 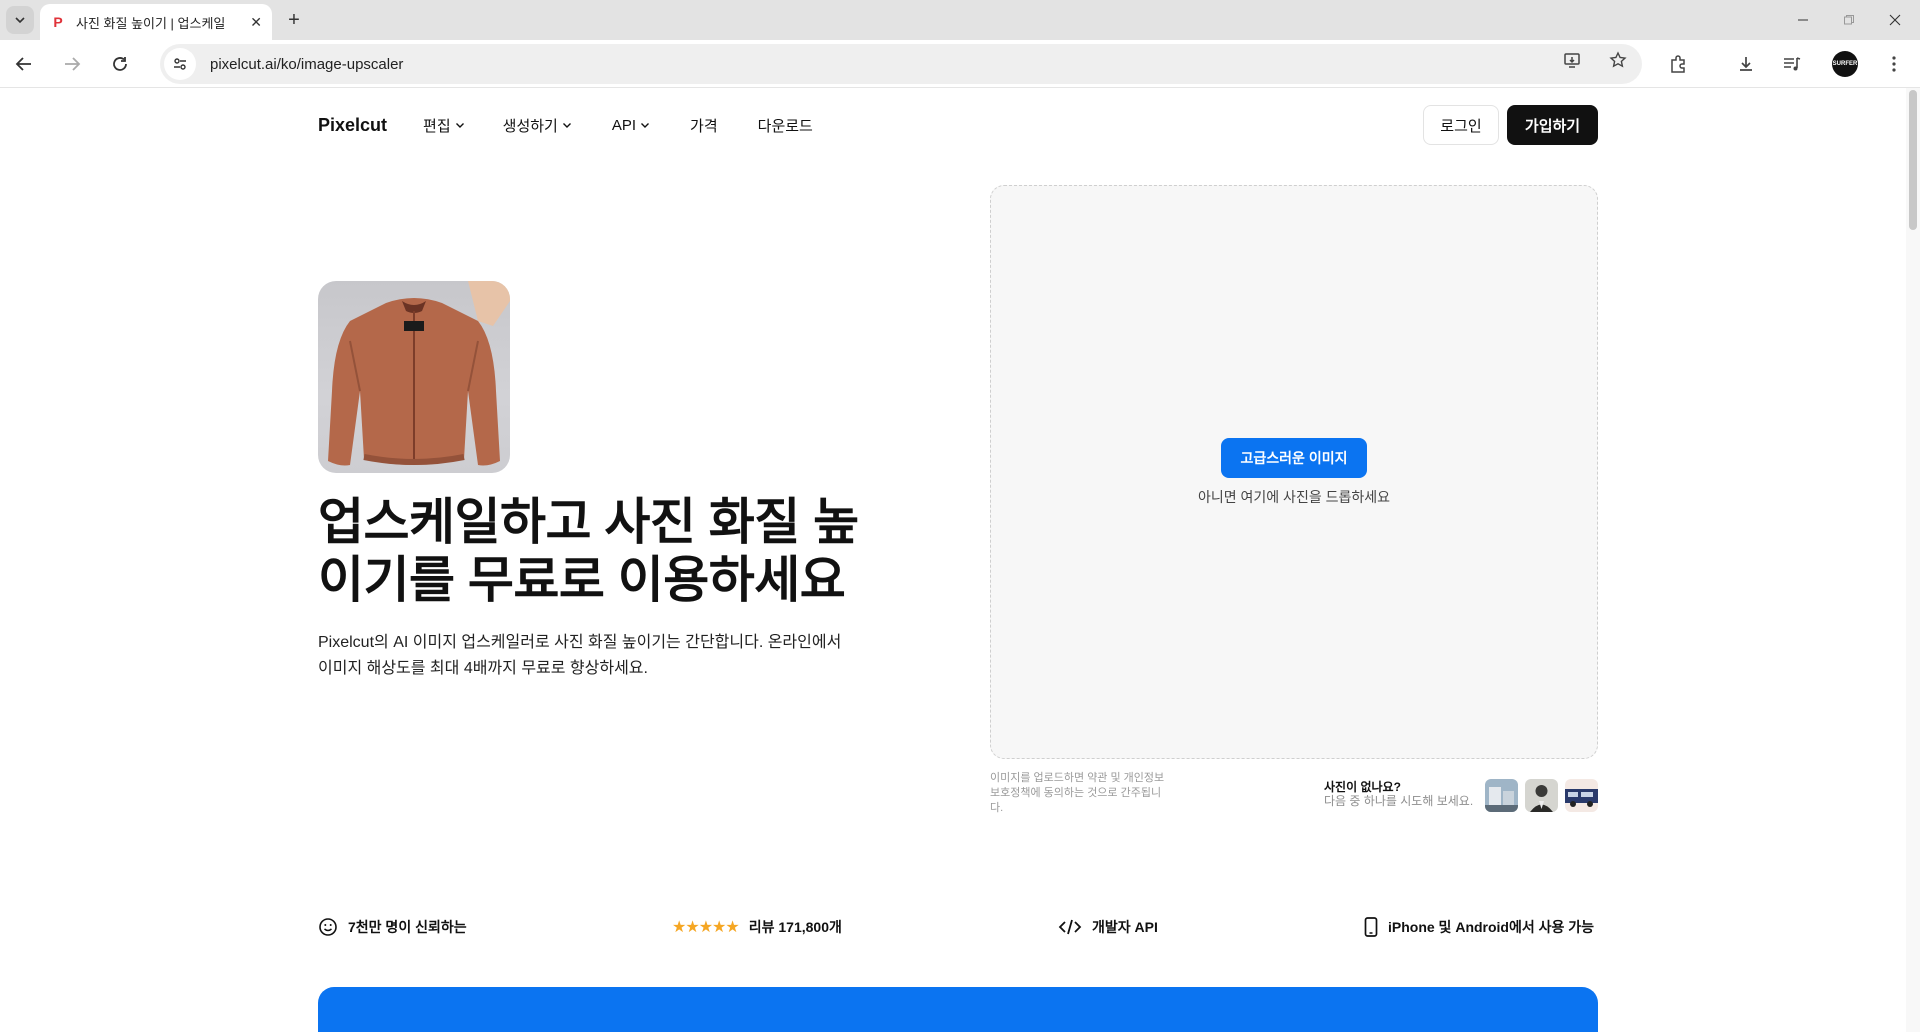 What do you see at coordinates (1076, 793) in the screenshot?
I see `terms-line: 보호정책에 동의하는 것으로 간주됩니` at bounding box center [1076, 793].